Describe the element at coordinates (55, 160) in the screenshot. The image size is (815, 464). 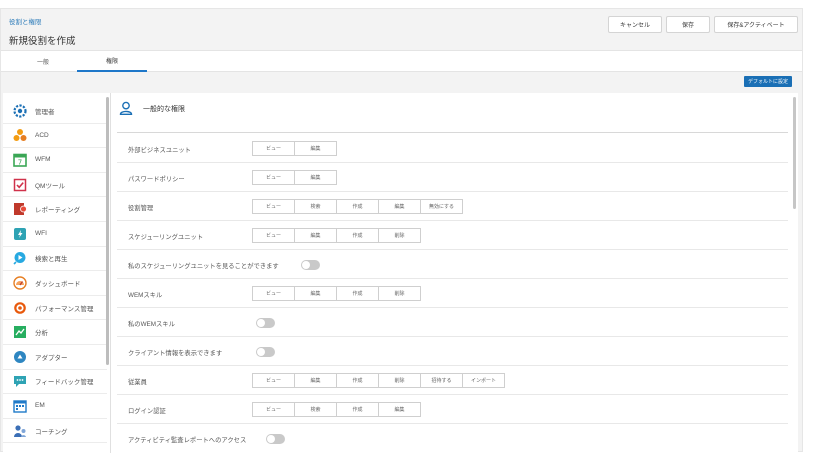
I see `sidebar-item-wfm: 7 WFM` at that location.